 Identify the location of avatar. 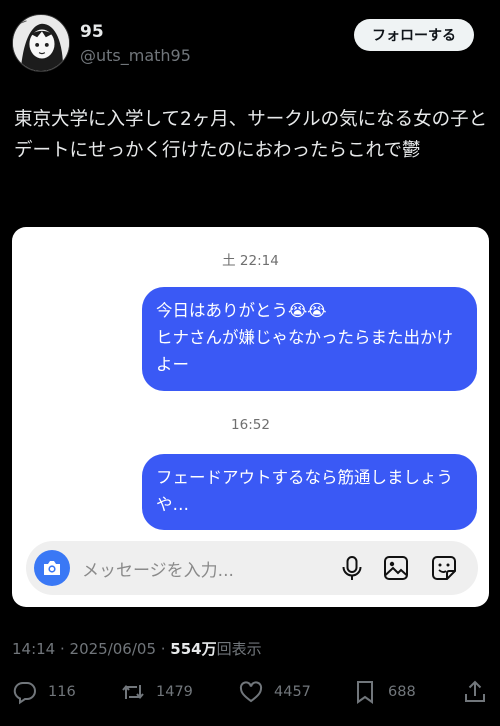
(41, 43).